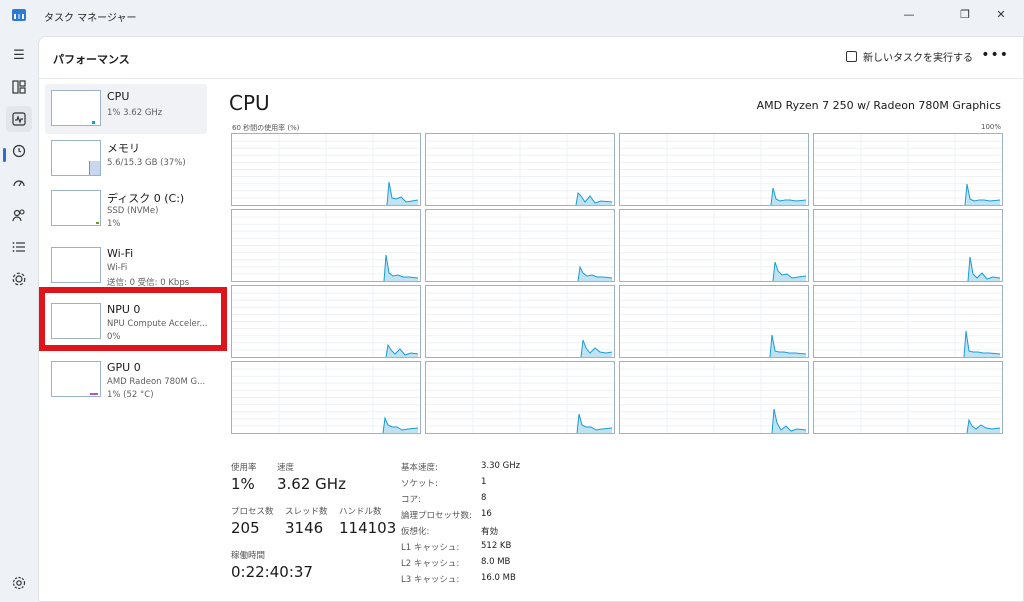 The height and width of the screenshot is (602, 1024). What do you see at coordinates (133, 319) in the screenshot?
I see `npu-highlight-box` at bounding box center [133, 319].